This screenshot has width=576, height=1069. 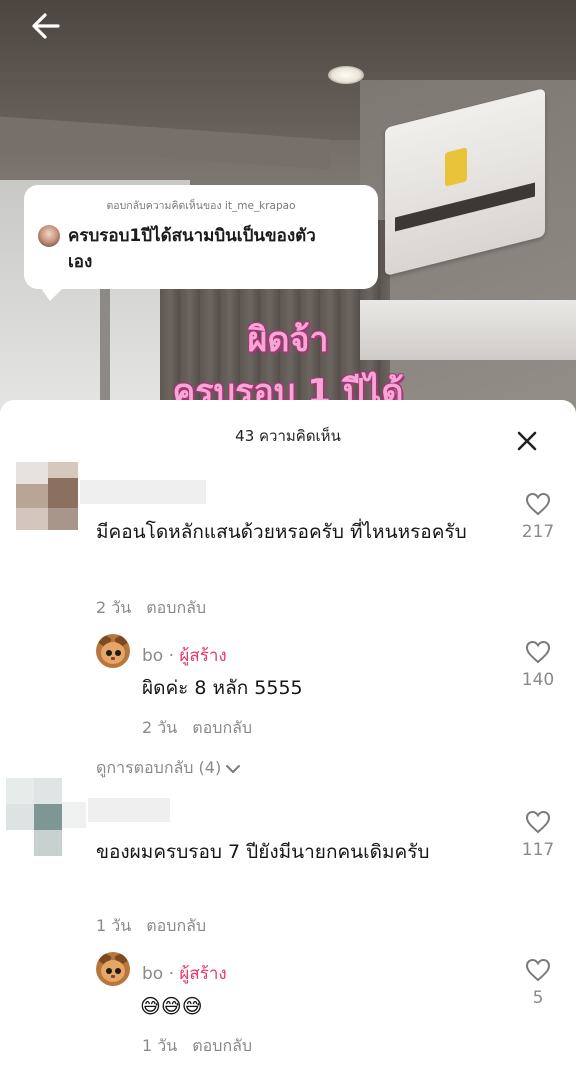 I want to click on video-air-conditioner-sticker, so click(x=456, y=167).